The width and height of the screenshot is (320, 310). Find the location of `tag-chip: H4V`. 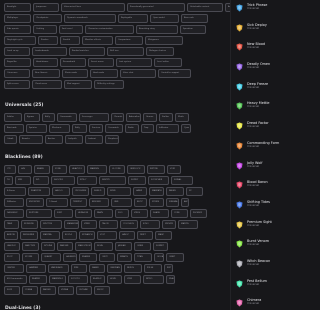

tag-chip: H4V is located at coordinates (25, 169).